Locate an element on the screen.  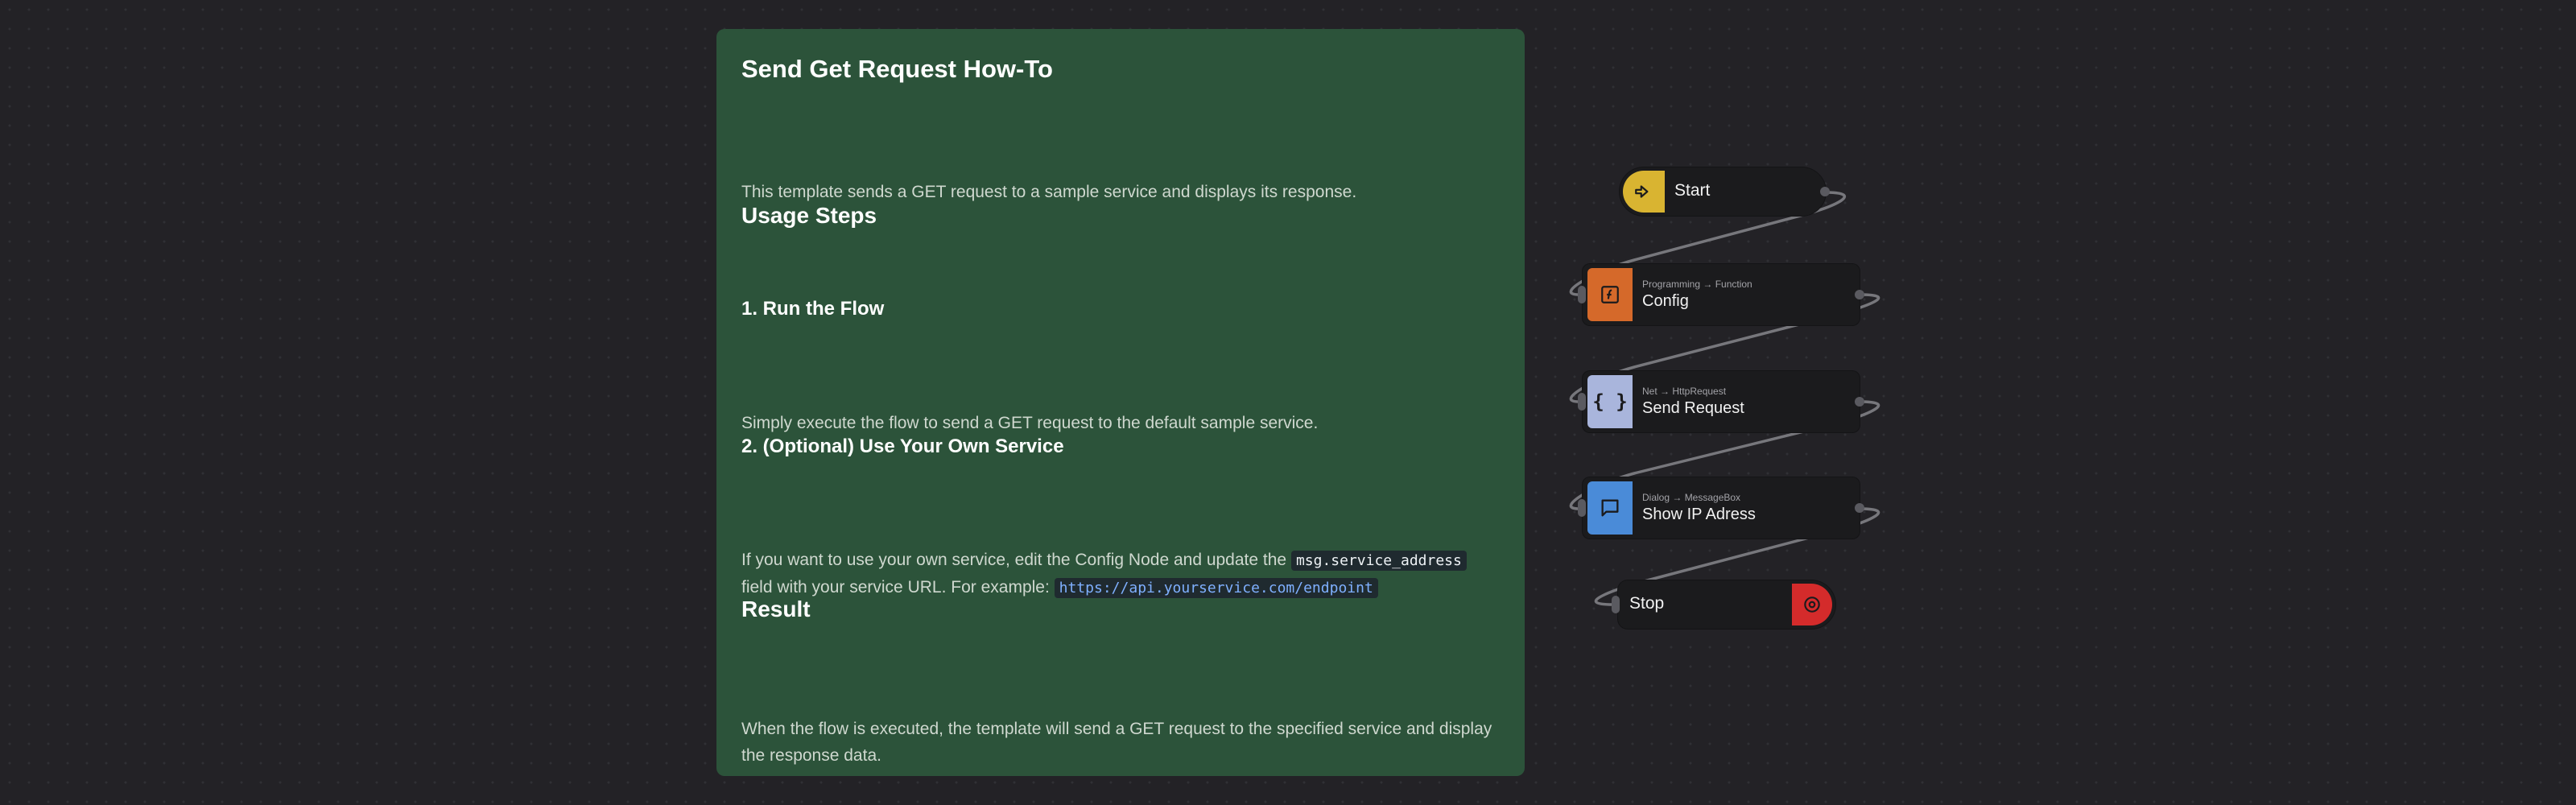
config-output-port is located at coordinates (1859, 294).